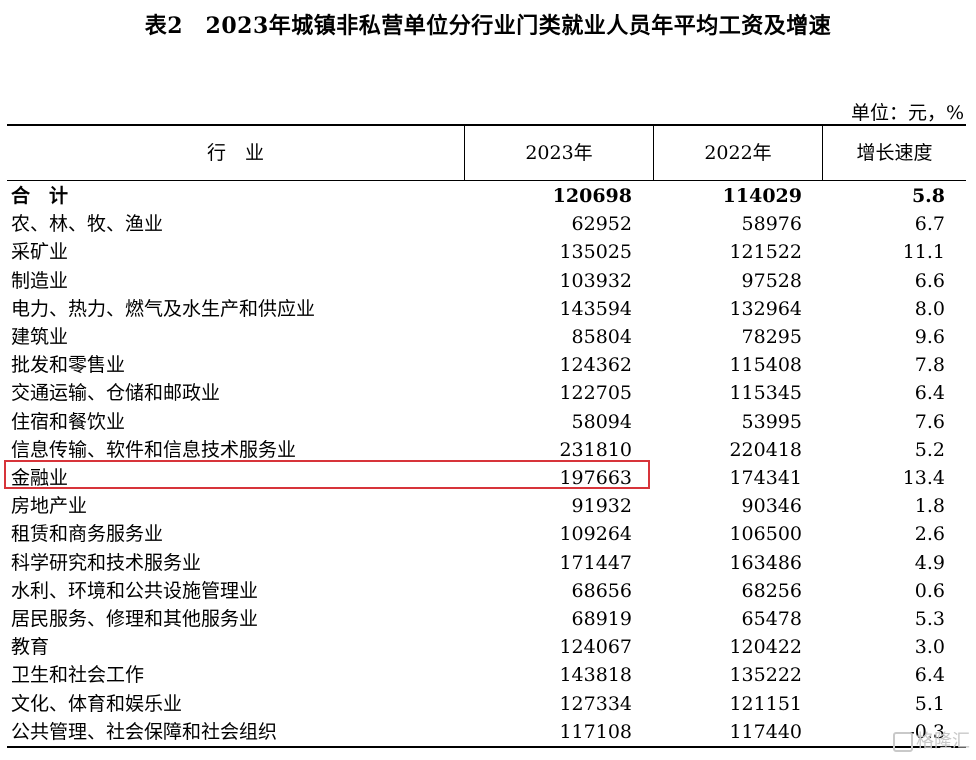  I want to click on value-2022-cell: 65478, so click(771, 619).